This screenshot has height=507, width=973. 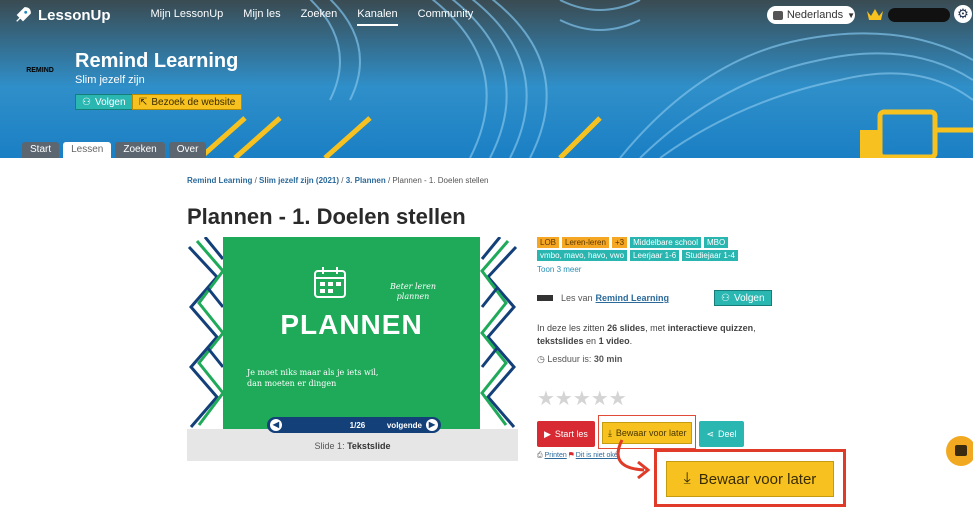 What do you see at coordinates (540, 455) in the screenshot?
I see `print-icon: ⎙` at bounding box center [540, 455].